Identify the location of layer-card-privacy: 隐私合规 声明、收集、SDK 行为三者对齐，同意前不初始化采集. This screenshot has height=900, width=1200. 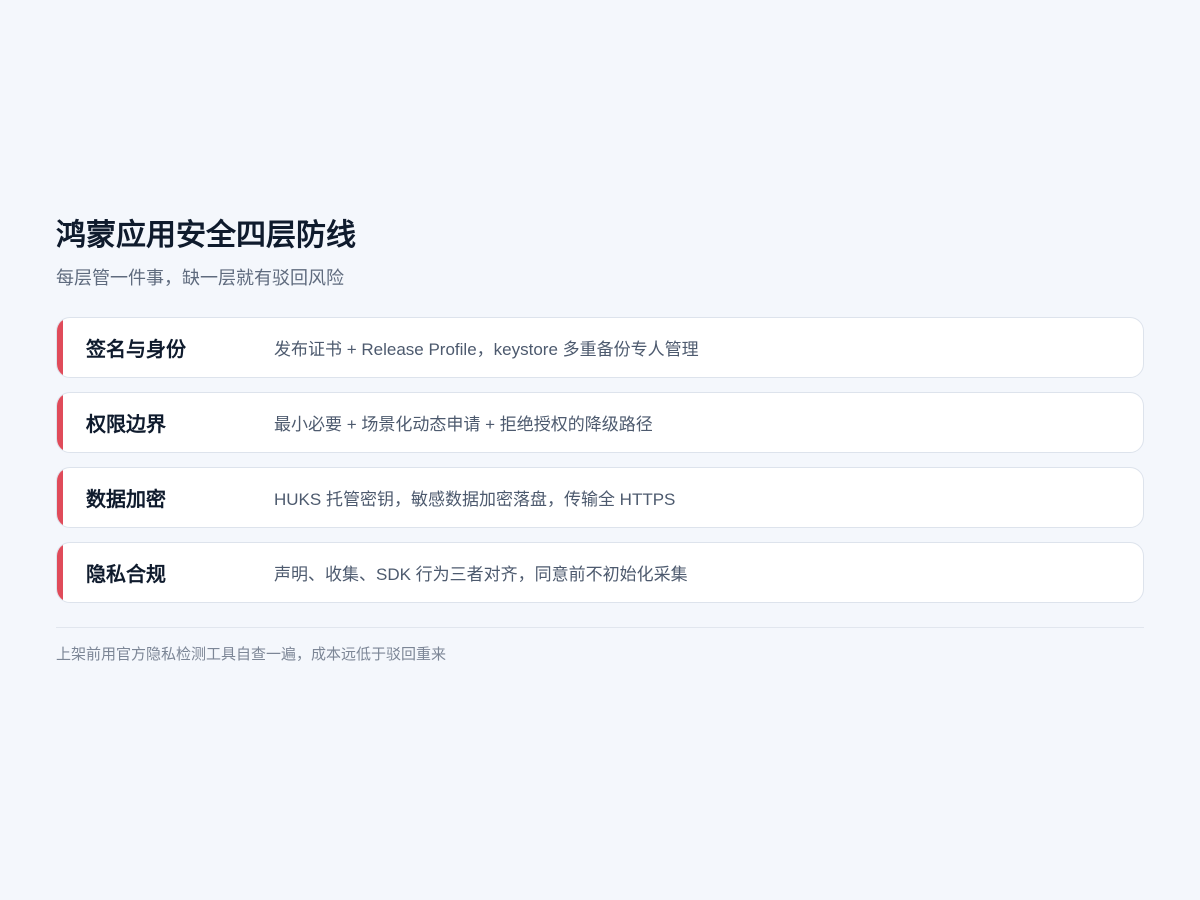
(600, 572).